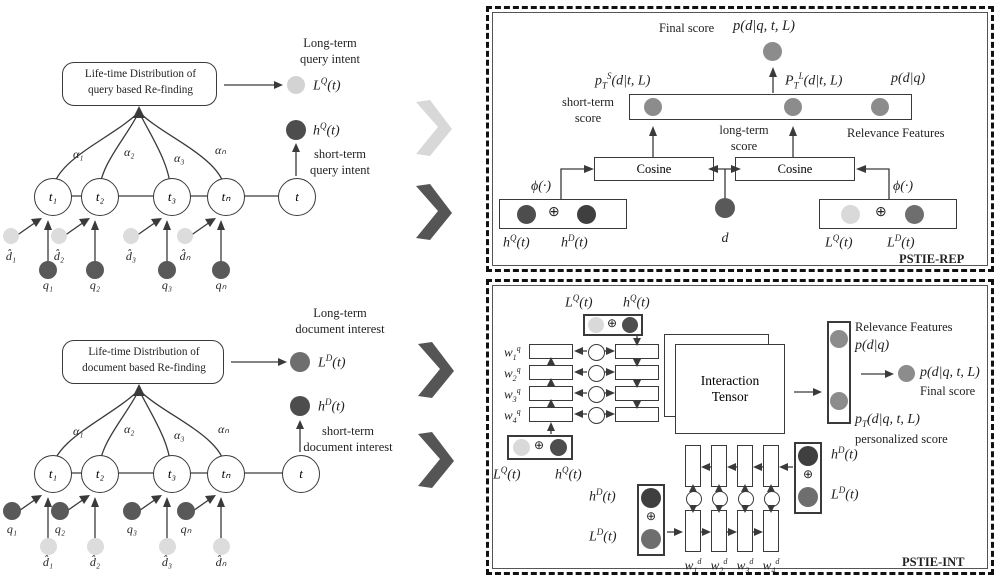  I want to click on dhat-3-label: d̂₃, so click(131, 256).